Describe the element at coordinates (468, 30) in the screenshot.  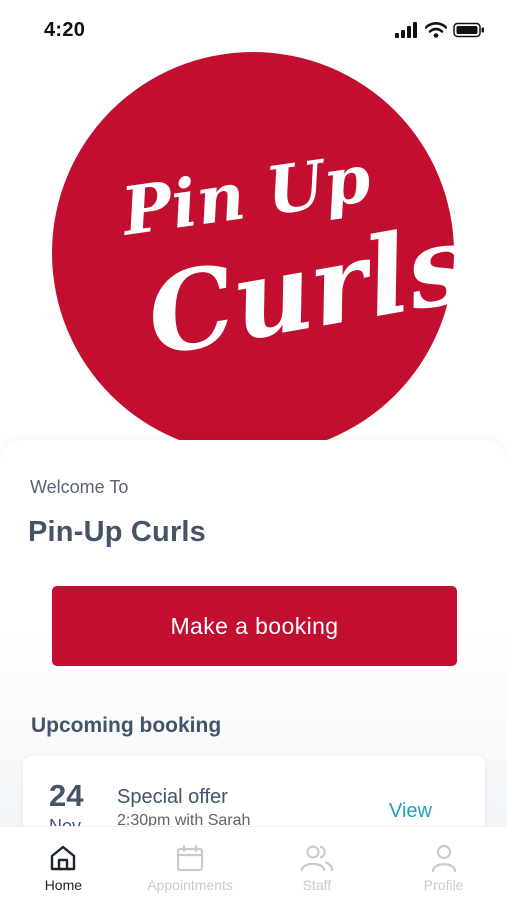
I see `battery-icon` at that location.